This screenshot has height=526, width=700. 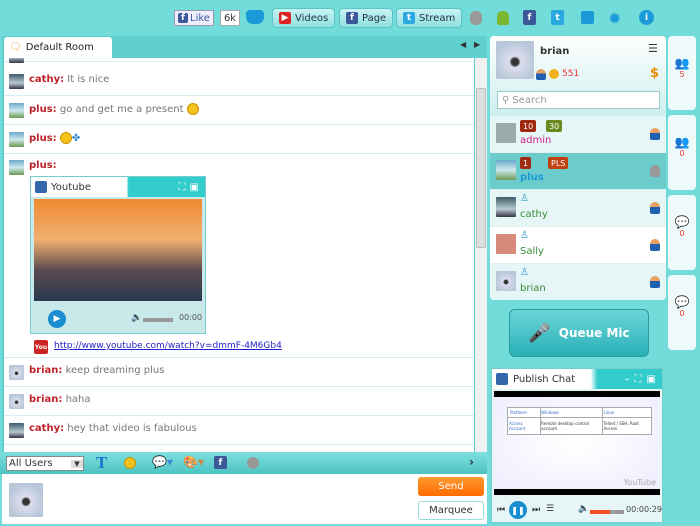 I want to click on twitter-add-icon: t, so click(x=557, y=17).